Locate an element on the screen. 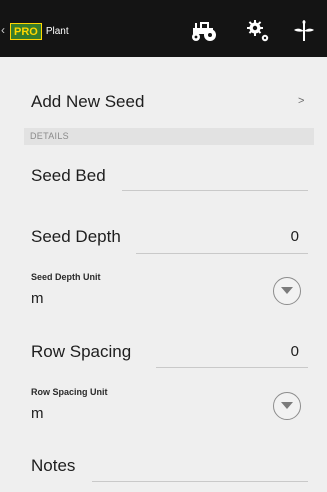 Image resolution: width=327 pixels, height=492 pixels. details-section-header: DETAILS is located at coordinates (169, 136).